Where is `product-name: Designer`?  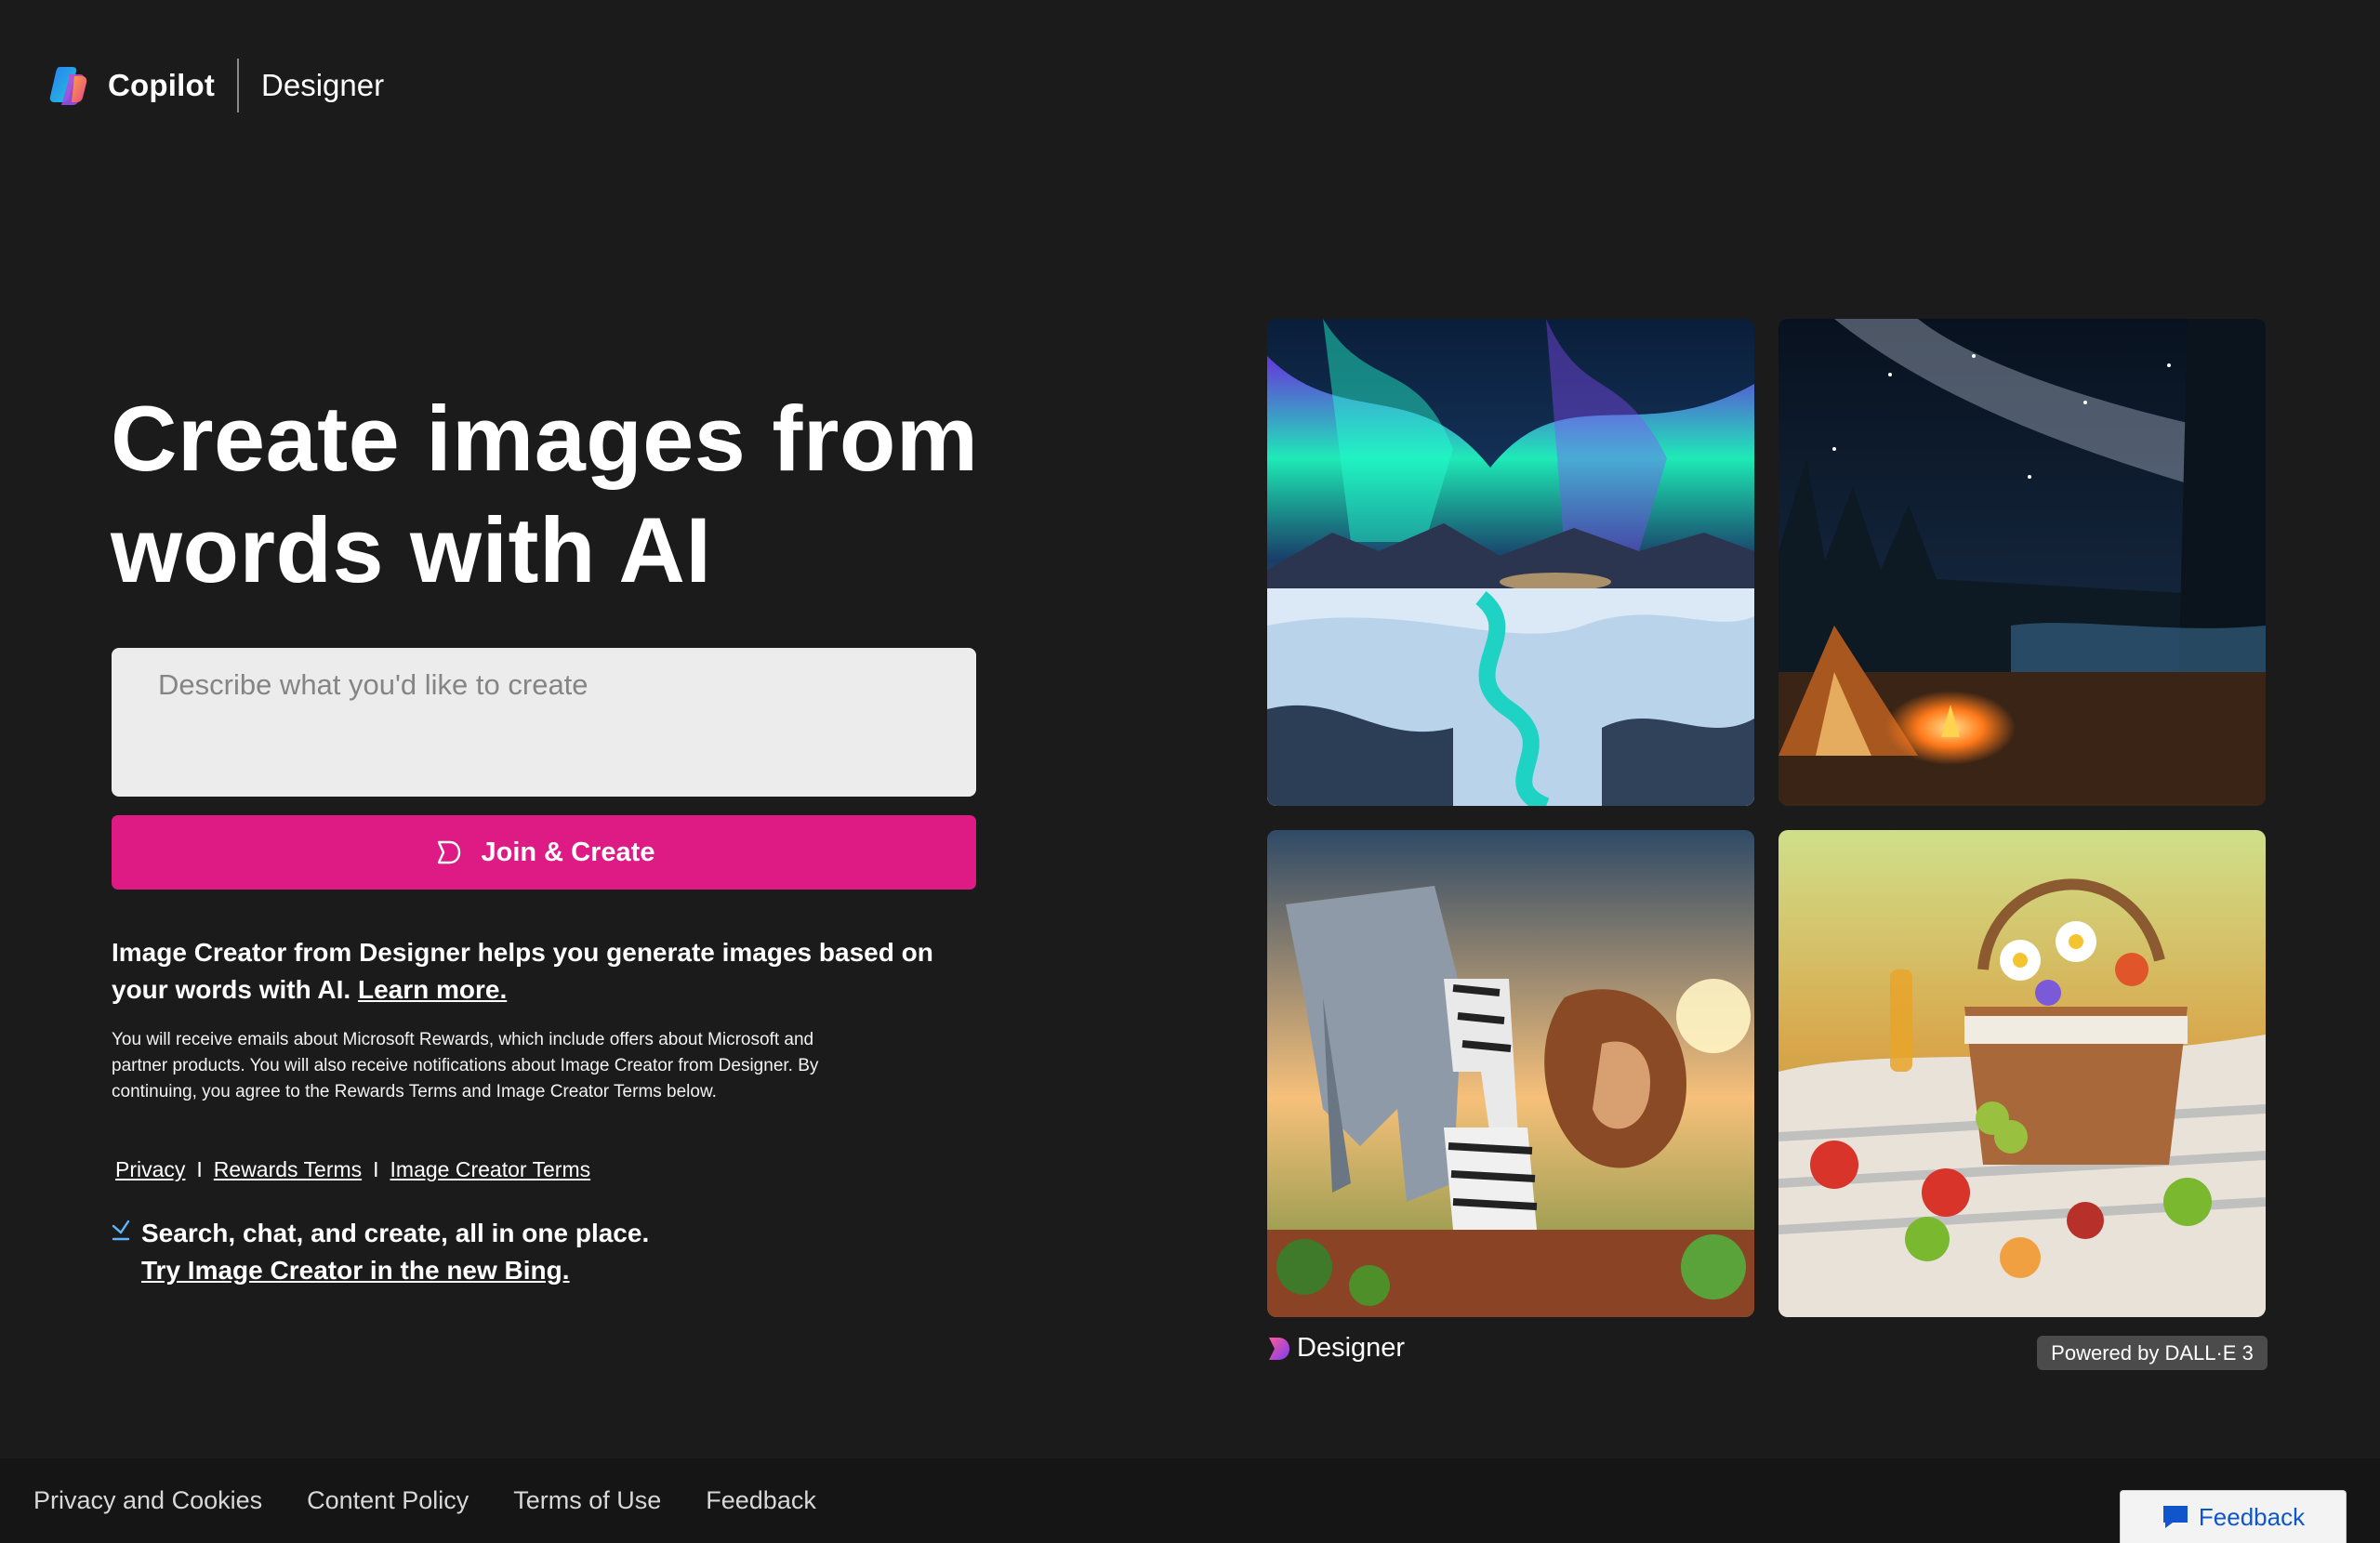 product-name: Designer is located at coordinates (322, 85).